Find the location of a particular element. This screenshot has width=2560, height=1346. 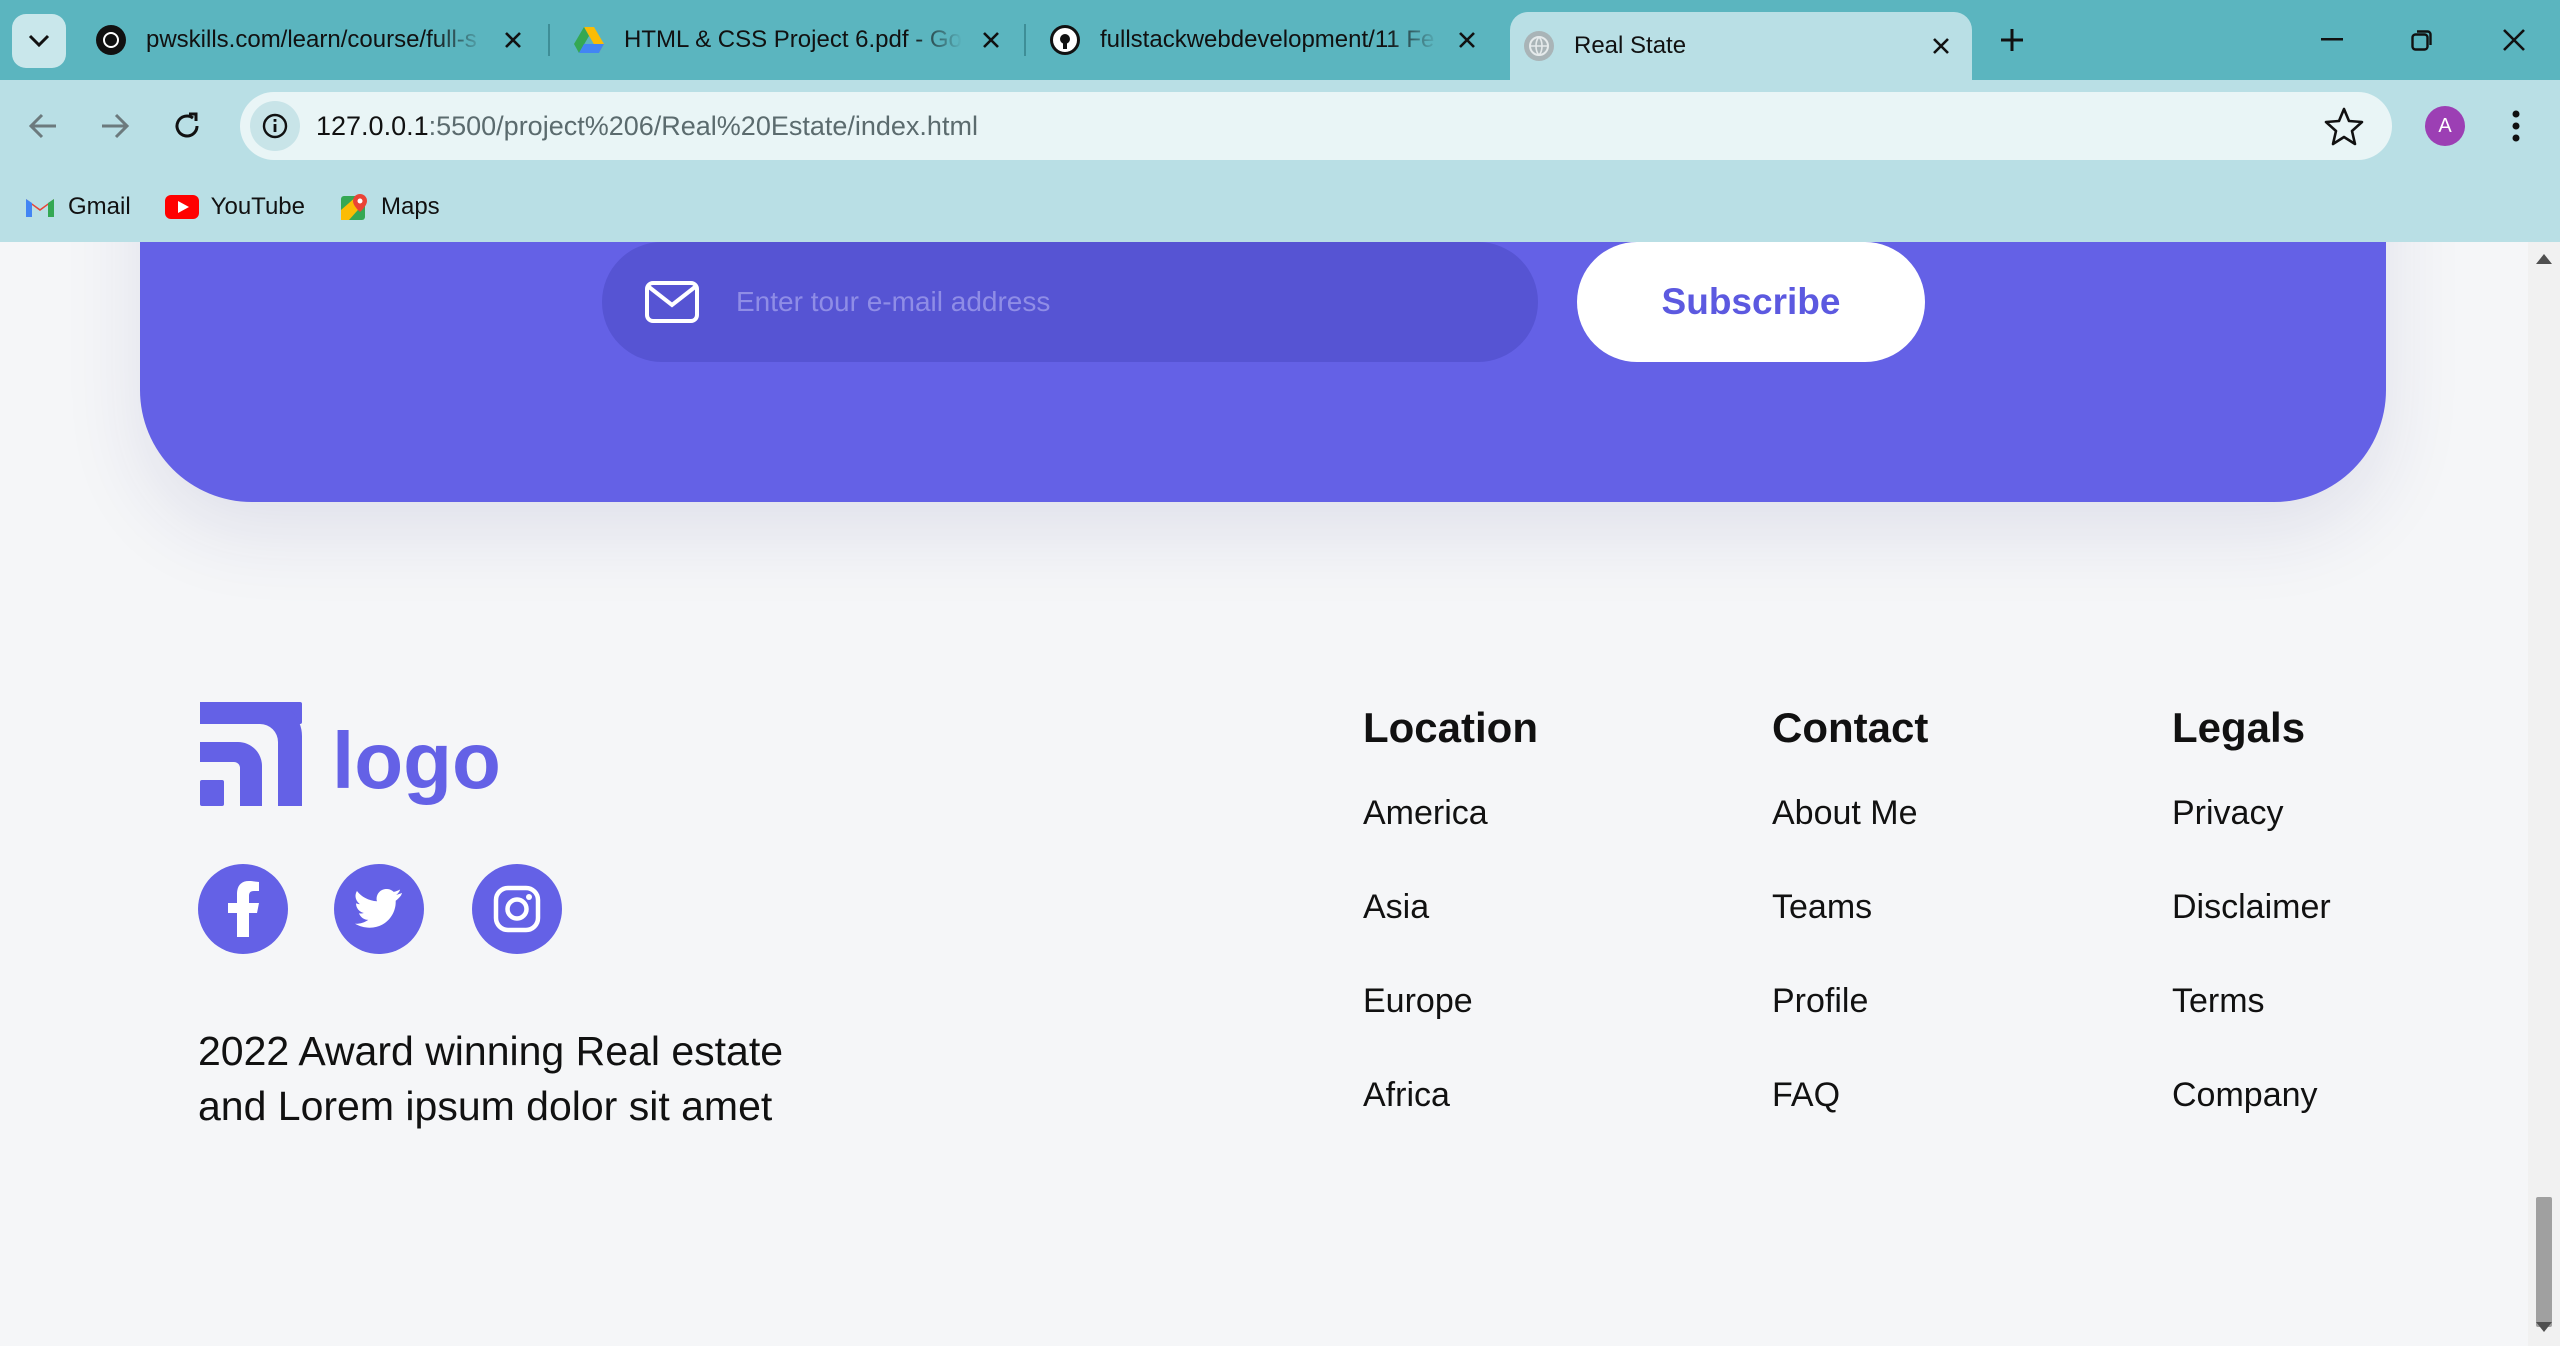

browser-menu-button is located at coordinates (2516, 126).